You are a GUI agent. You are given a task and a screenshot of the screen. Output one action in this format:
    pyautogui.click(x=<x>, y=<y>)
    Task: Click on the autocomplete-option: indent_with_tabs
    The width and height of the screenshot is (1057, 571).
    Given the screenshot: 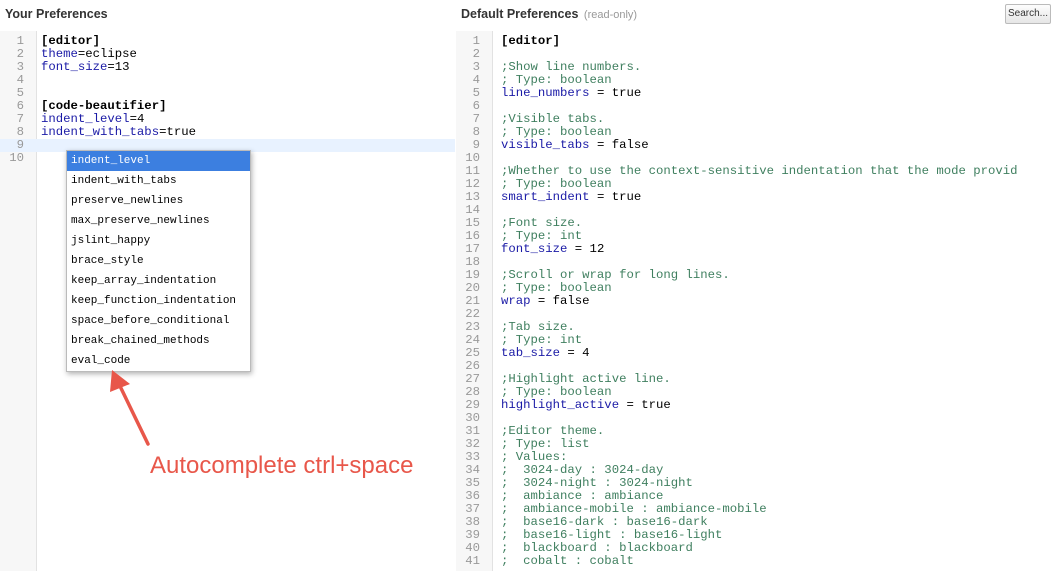 What is the action you would take?
    pyautogui.click(x=158, y=181)
    